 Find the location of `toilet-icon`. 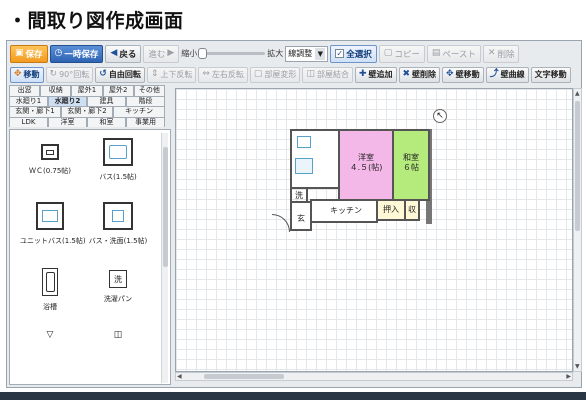

toilet-icon is located at coordinates (50, 152).